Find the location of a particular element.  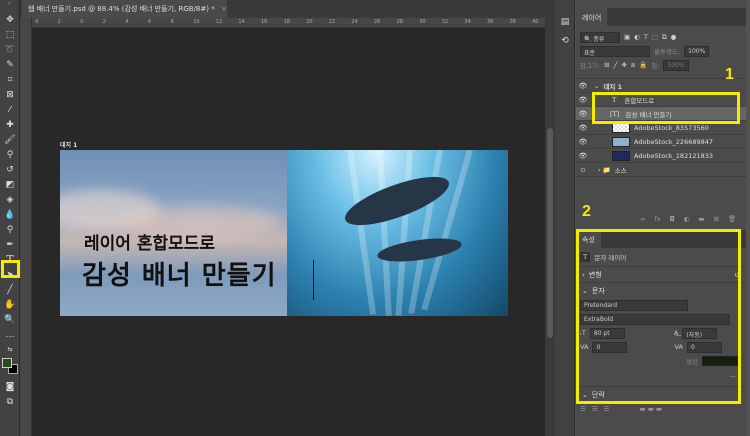

highlight-type-tool is located at coordinates (10, 269).